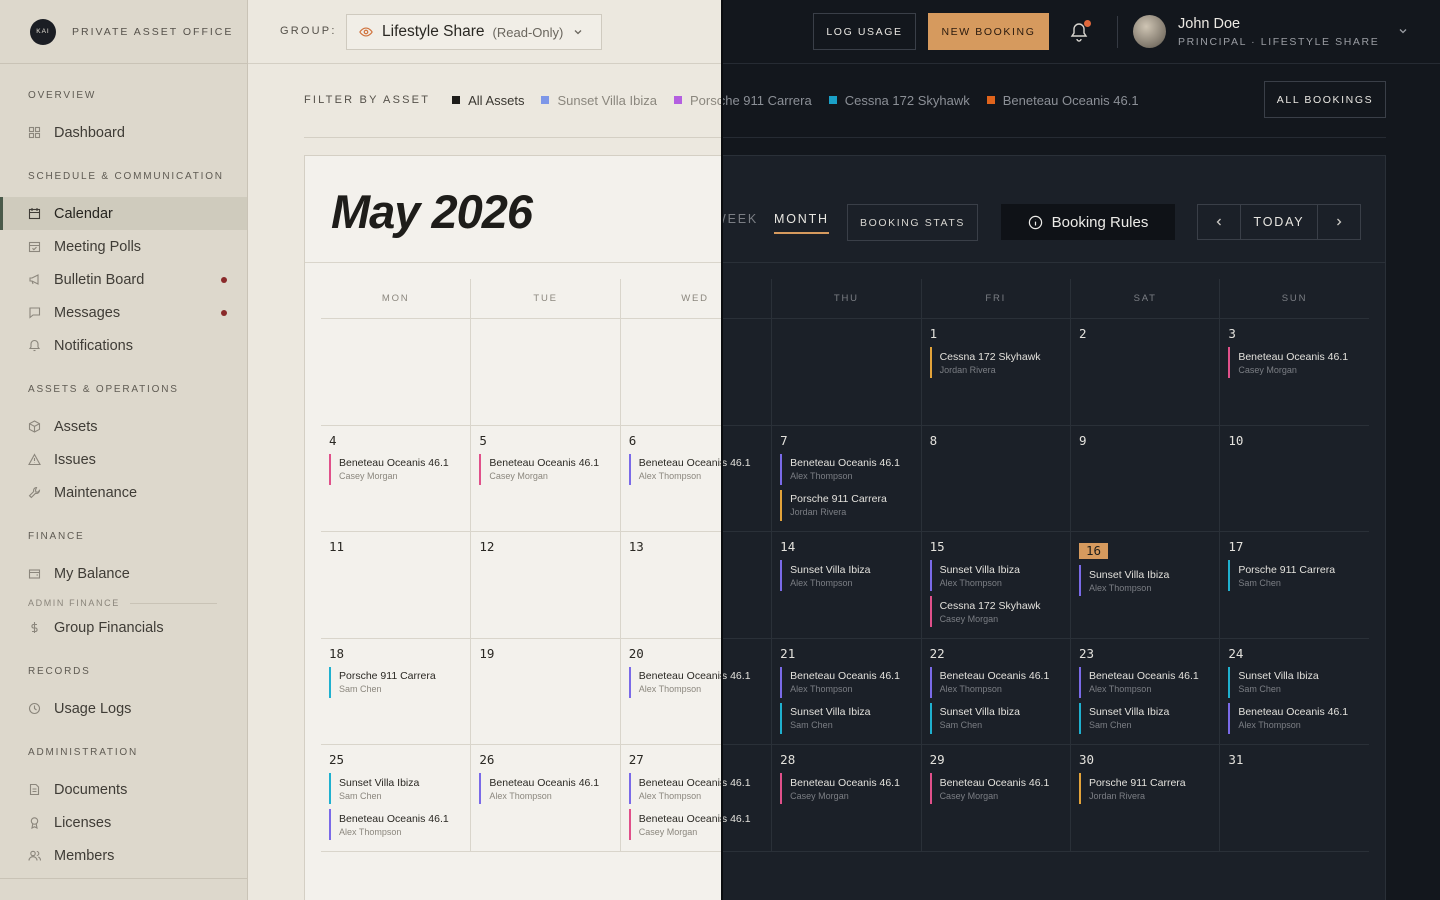 This screenshot has width=1440, height=900. I want to click on day-cell: 9, so click(1144, 478).